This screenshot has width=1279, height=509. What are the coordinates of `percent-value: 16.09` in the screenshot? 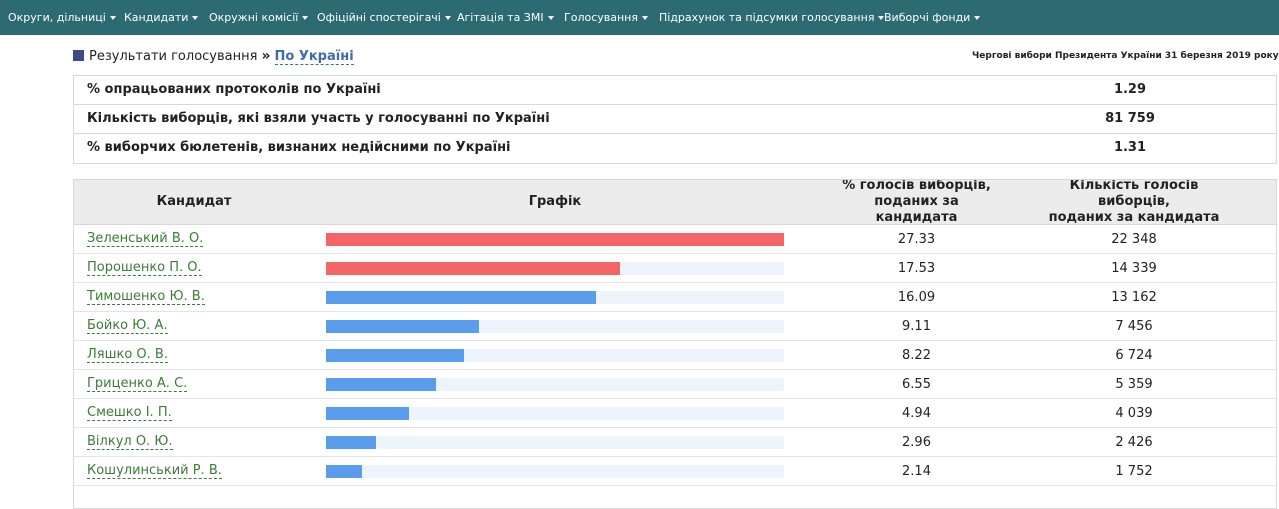 It's located at (916, 297).